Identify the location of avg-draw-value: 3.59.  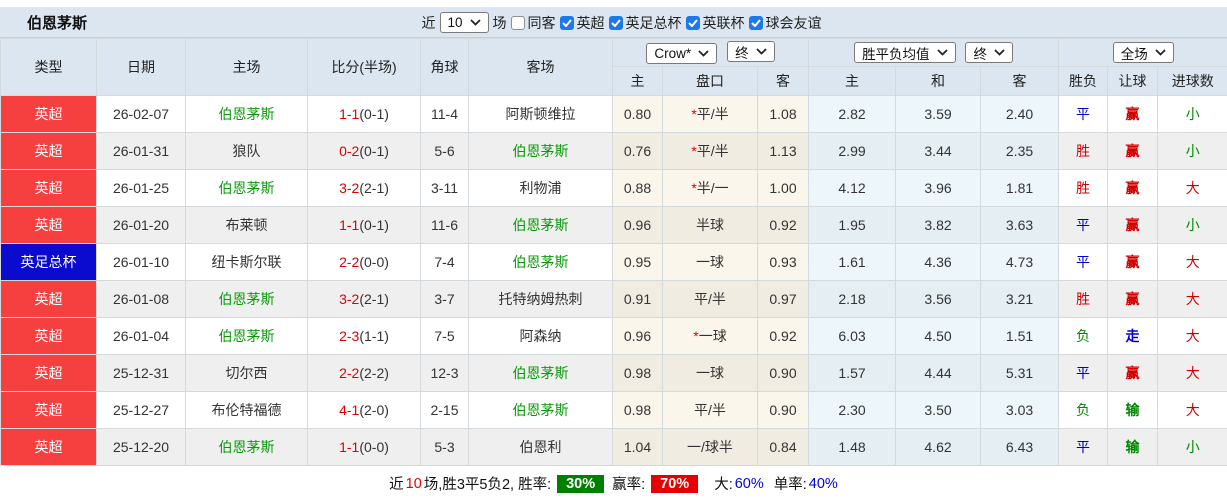
(938, 114).